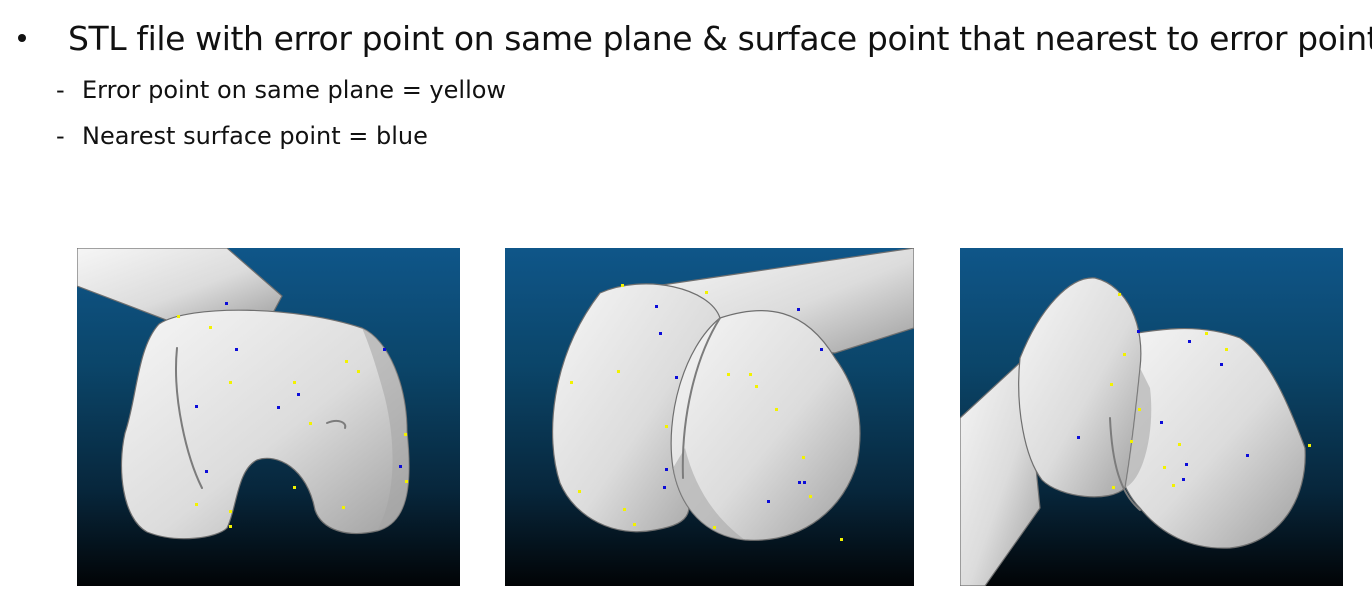 This screenshot has height=608, width=1372. Describe the element at coordinates (732, 394) in the screenshot. I see `femur-model-oblique` at that location.